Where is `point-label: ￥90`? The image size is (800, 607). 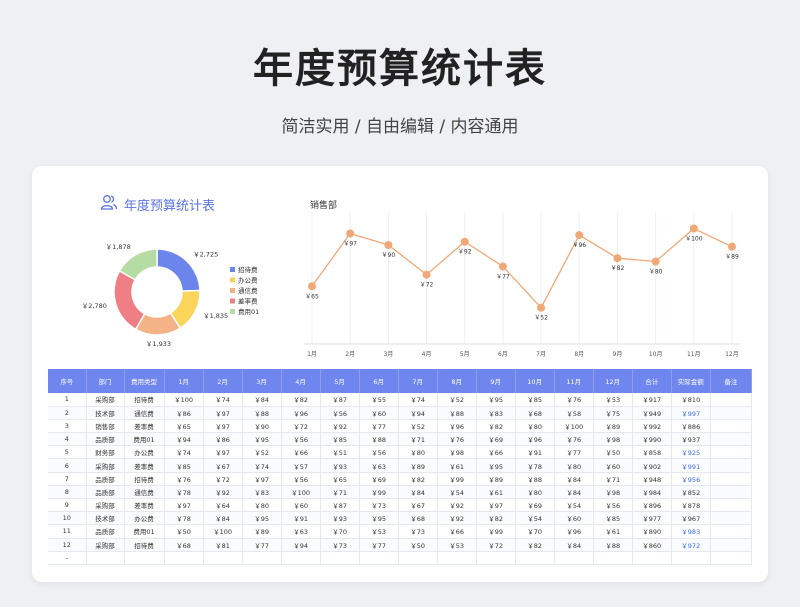
point-label: ￥90 is located at coordinates (389, 255).